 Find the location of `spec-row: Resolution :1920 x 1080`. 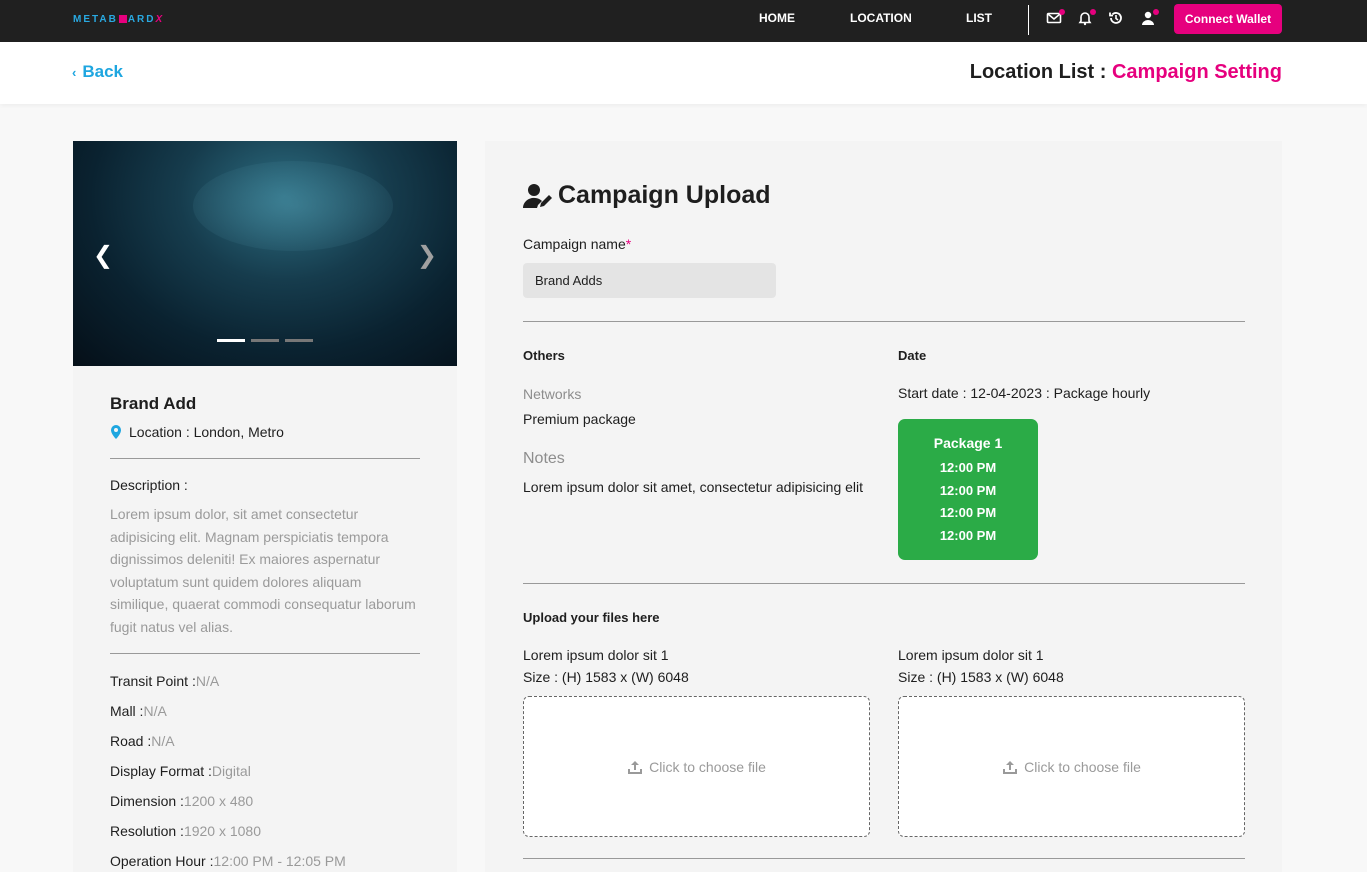

spec-row: Resolution :1920 x 1080 is located at coordinates (265, 837).